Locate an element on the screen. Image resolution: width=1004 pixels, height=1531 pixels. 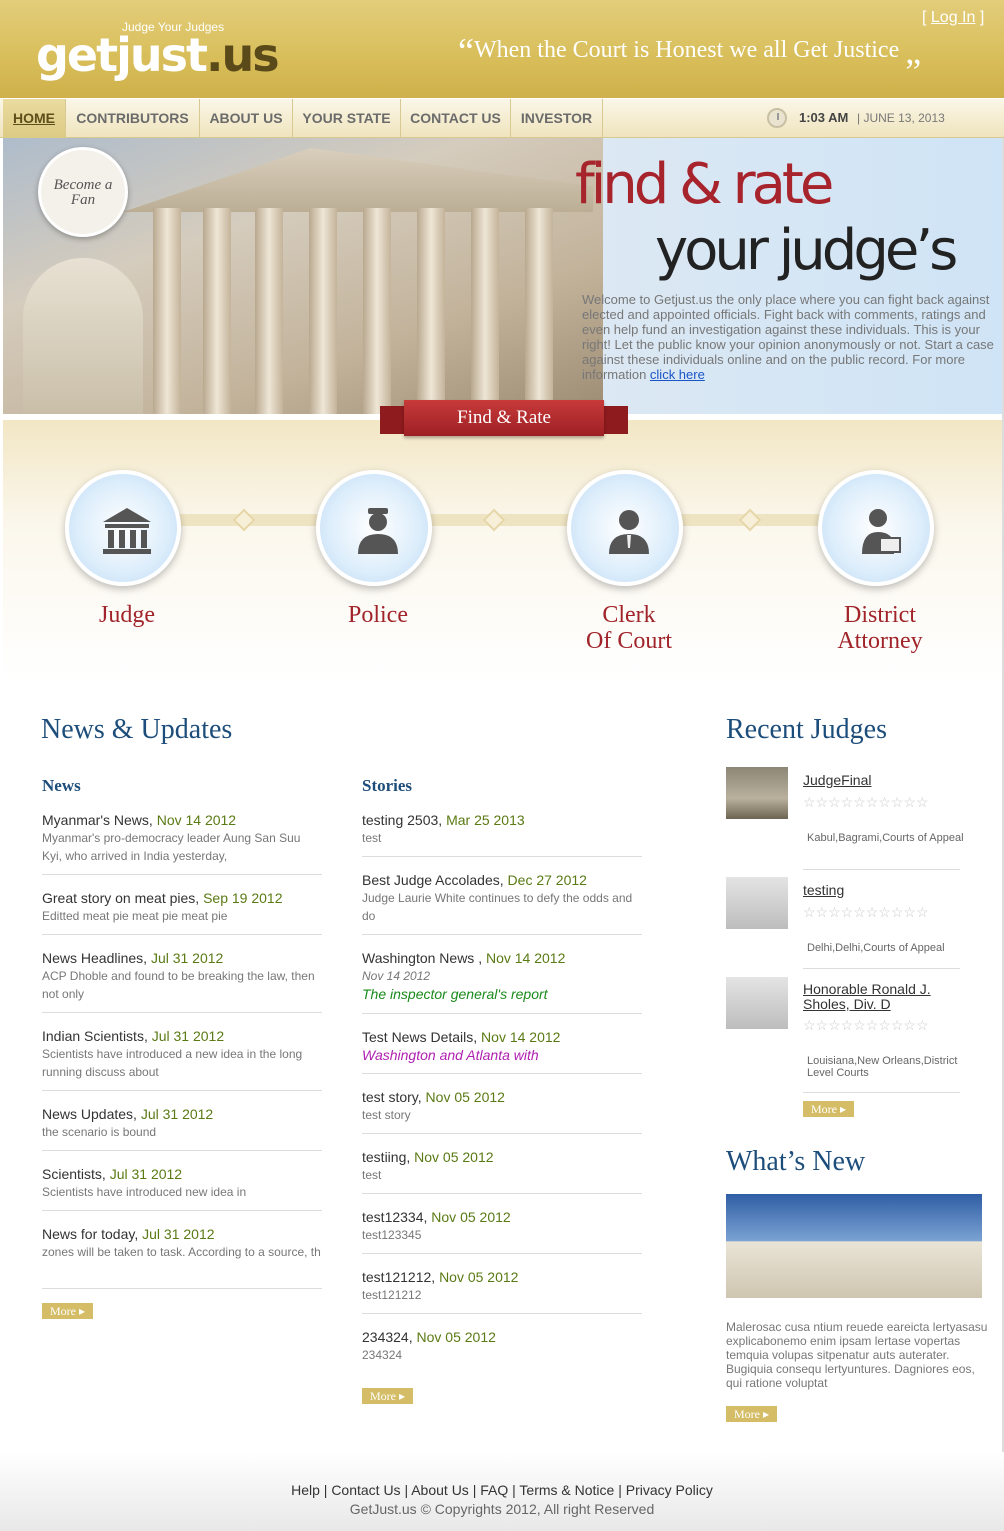
quote-open-mark: “ is located at coordinates (466, 51).